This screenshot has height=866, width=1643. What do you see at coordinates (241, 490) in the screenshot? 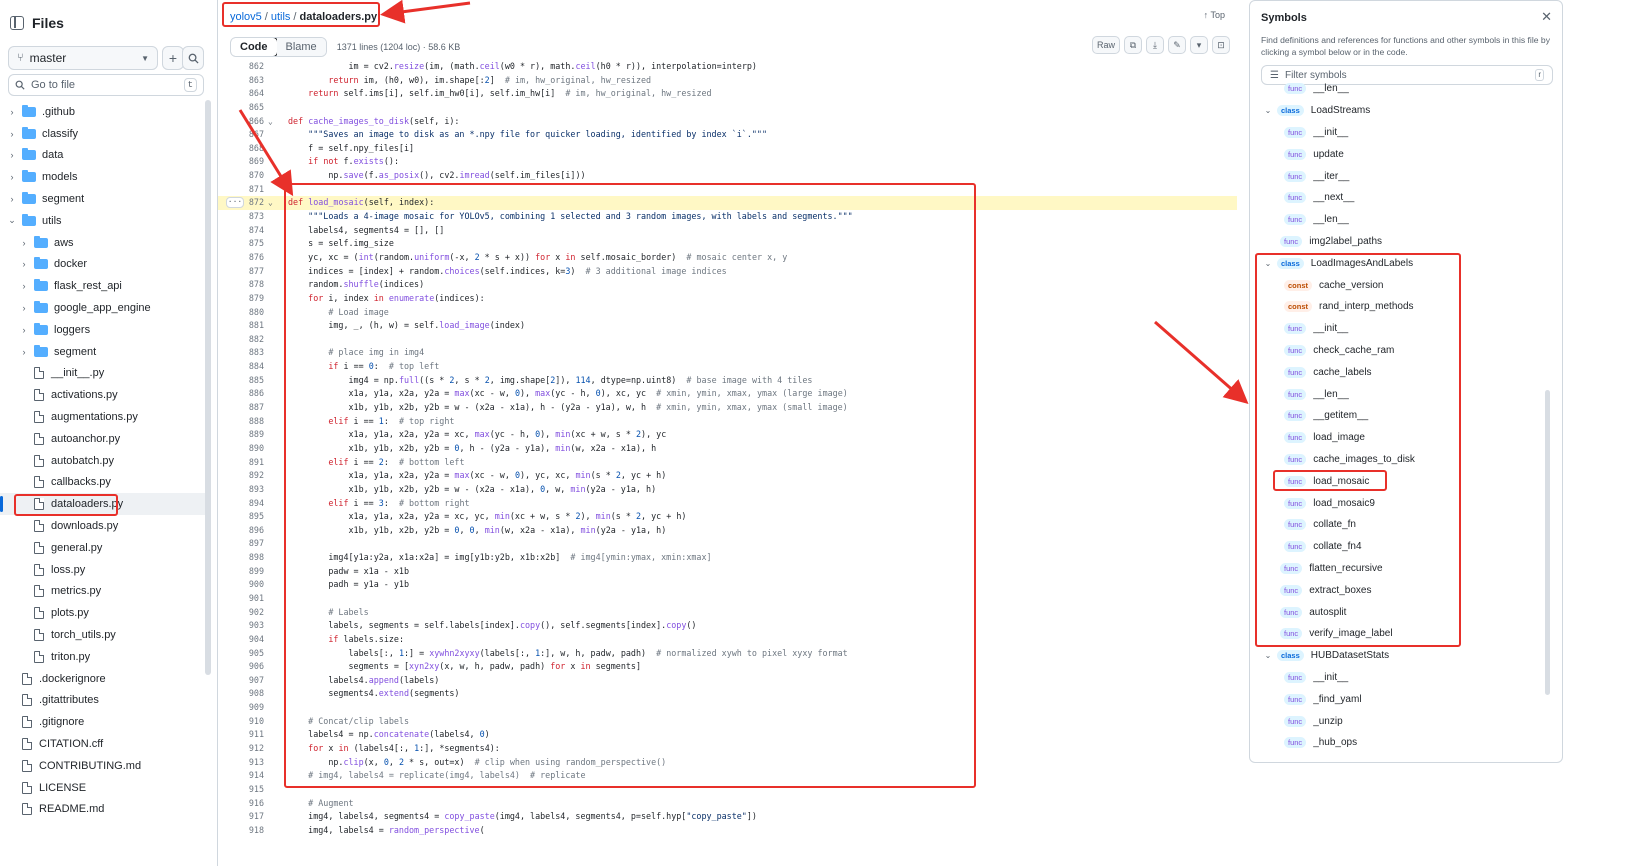
I see `line-number: 893` at bounding box center [241, 490].